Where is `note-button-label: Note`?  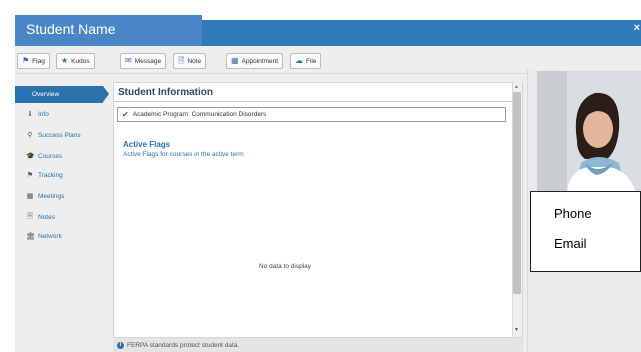 note-button-label: Note is located at coordinates (194, 61).